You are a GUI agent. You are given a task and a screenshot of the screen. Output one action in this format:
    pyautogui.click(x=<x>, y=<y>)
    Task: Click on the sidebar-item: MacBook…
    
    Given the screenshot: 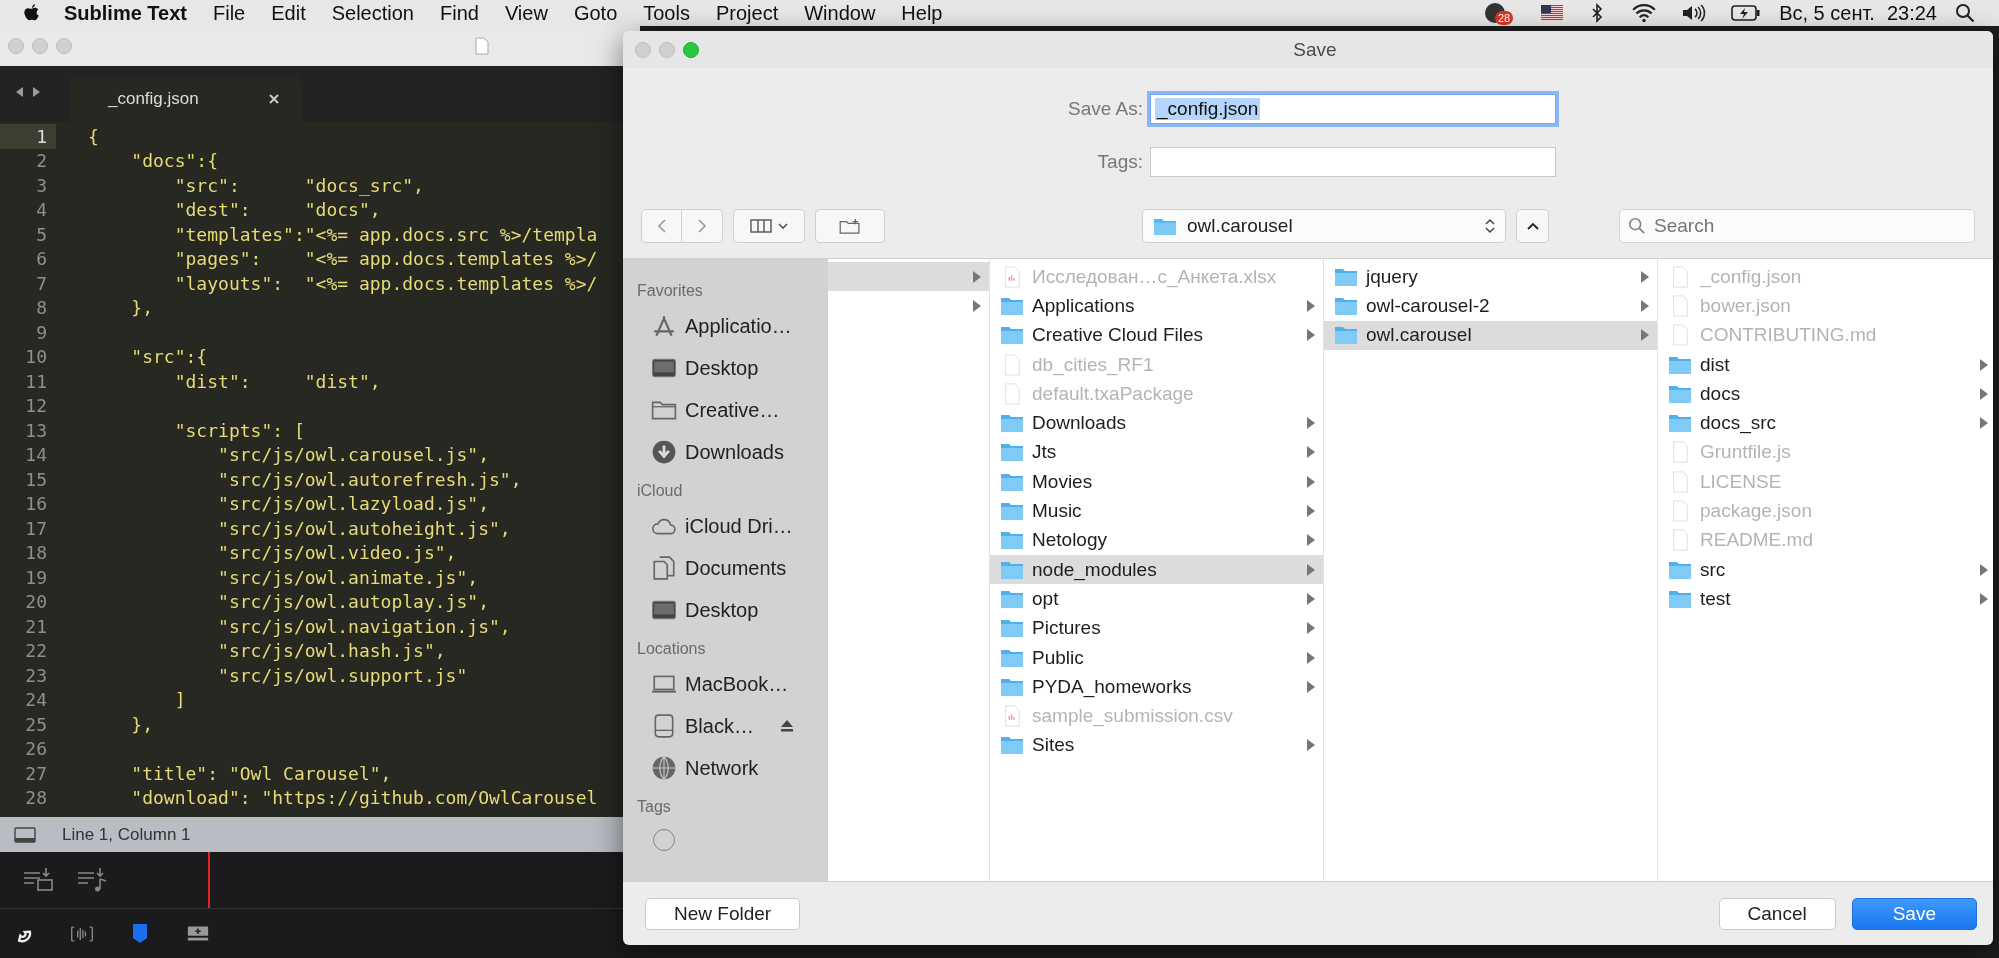 What is the action you would take?
    pyautogui.click(x=725, y=684)
    